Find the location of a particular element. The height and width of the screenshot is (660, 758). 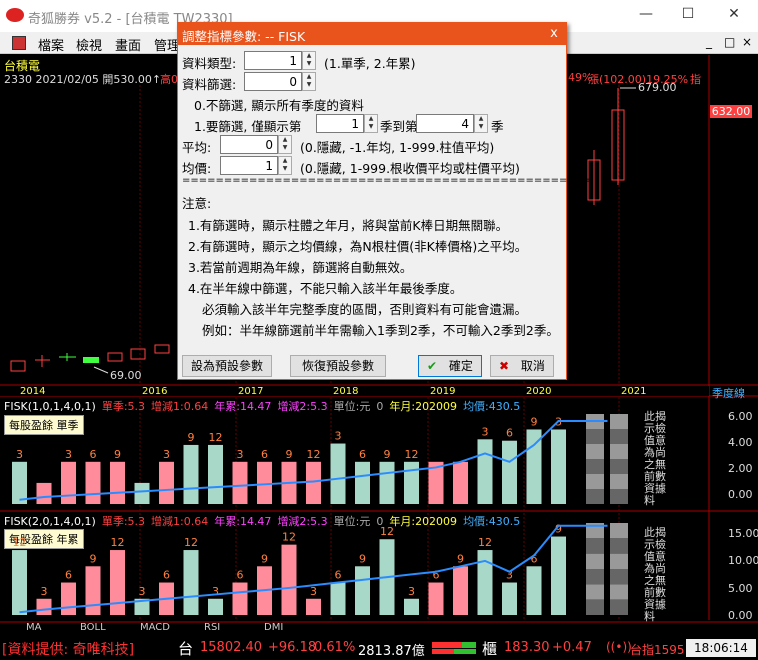

volume-bar is located at coordinates (454, 648).